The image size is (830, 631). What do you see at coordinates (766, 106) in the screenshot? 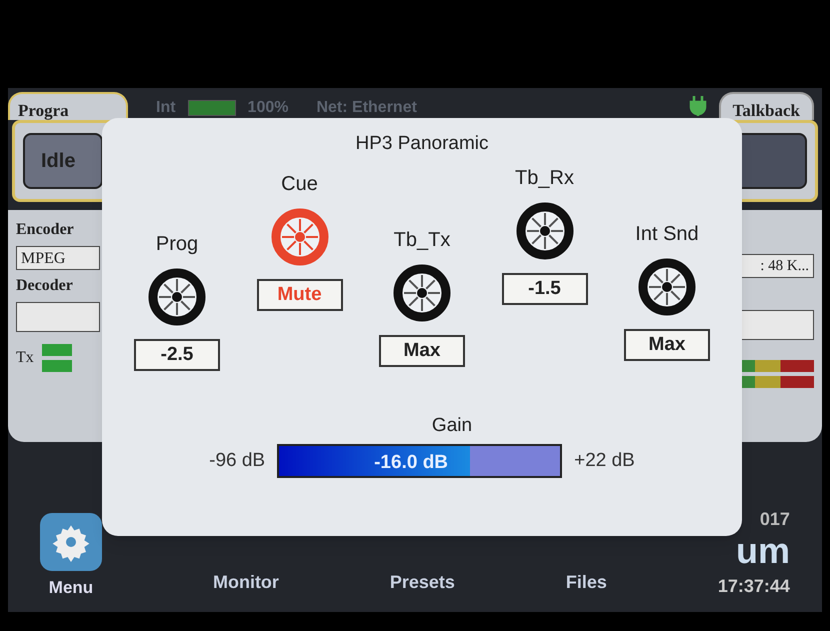
I see `talkback-tab: Talkback` at bounding box center [766, 106].